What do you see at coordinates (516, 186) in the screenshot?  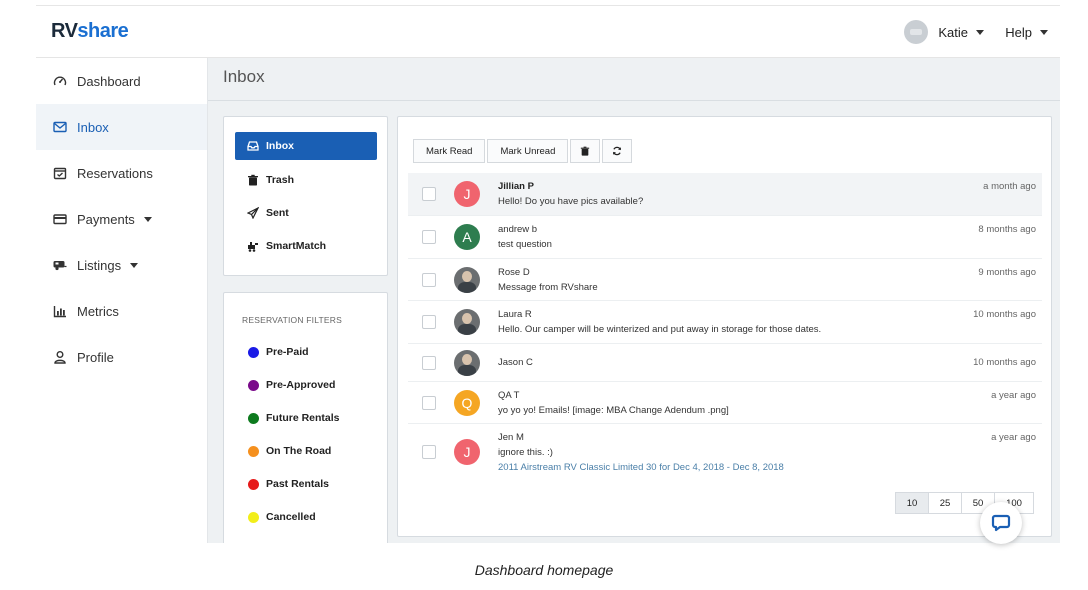 I see `sender-name: Jillian P` at bounding box center [516, 186].